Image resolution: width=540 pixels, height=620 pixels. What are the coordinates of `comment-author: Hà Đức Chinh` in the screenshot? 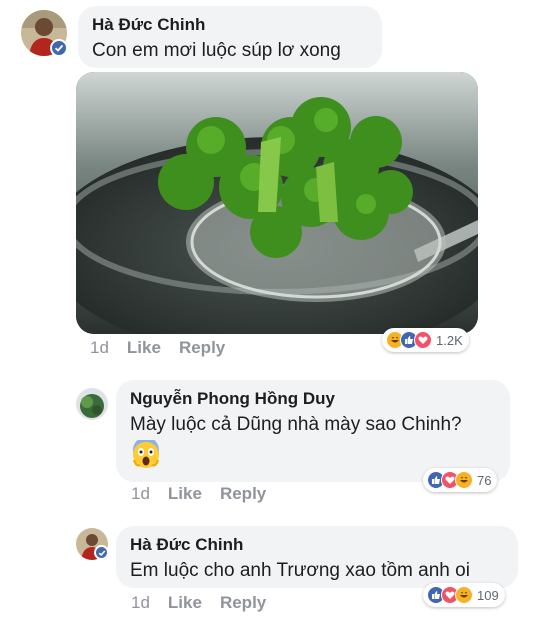 It's located at (230, 25).